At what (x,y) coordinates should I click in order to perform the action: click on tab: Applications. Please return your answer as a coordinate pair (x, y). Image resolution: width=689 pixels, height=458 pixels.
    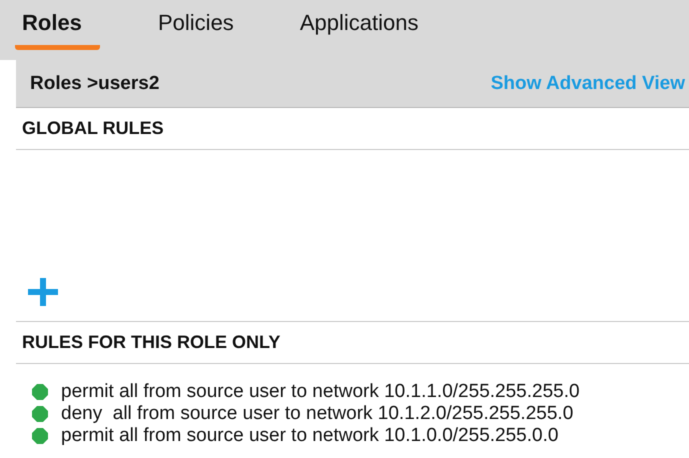
    Looking at the image, I should click on (359, 25).